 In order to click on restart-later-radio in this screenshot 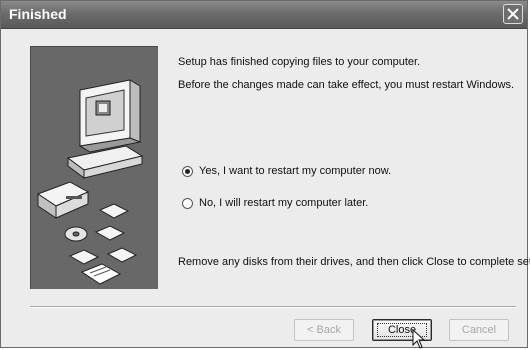, I will do `click(187, 203)`.